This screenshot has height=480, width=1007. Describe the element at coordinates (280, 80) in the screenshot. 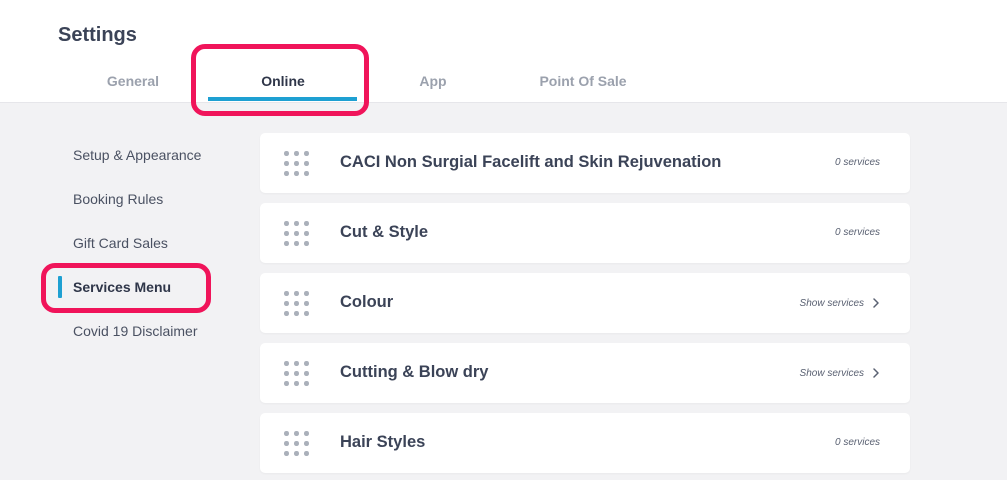

I see `tab-highlight-box` at that location.